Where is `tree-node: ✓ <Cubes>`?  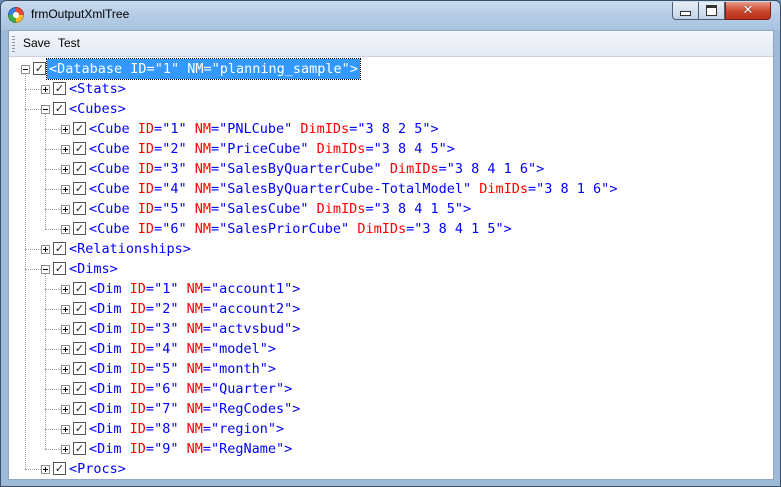 tree-node: ✓ <Cubes> is located at coordinates (389, 109).